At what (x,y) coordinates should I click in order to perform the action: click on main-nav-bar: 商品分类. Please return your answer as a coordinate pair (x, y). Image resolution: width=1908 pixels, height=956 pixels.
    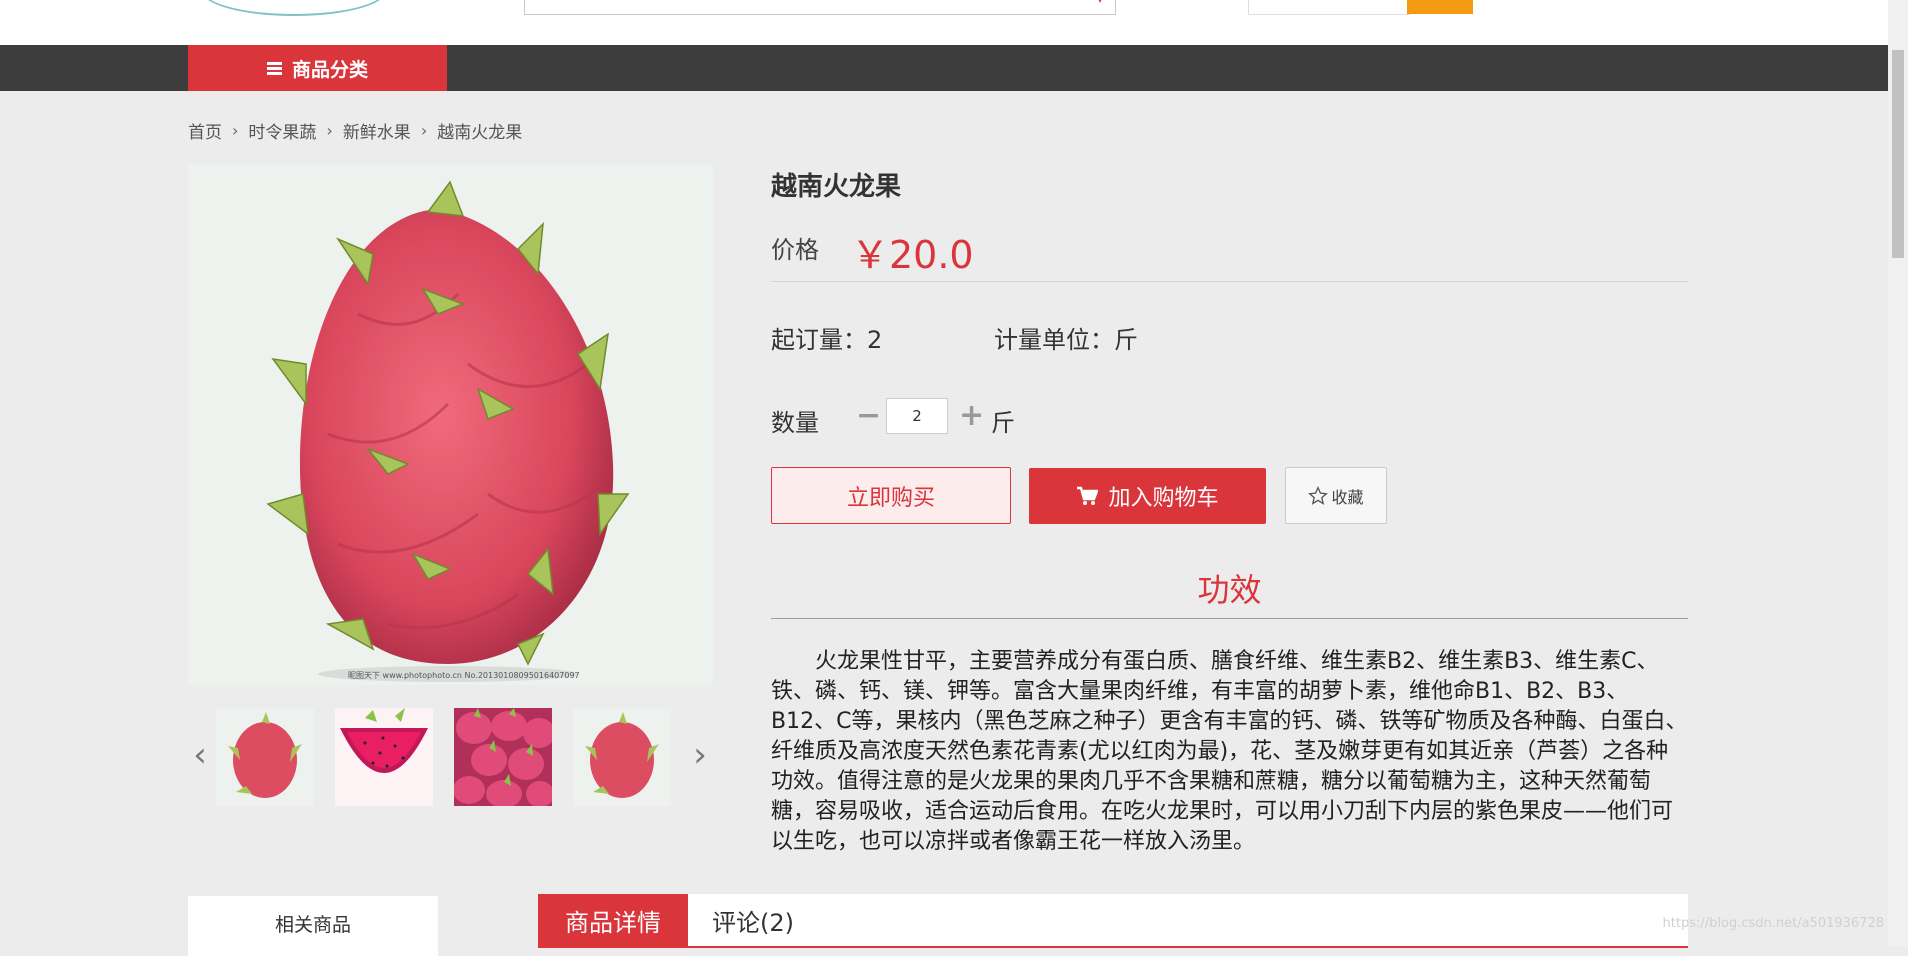
    Looking at the image, I should click on (944, 68).